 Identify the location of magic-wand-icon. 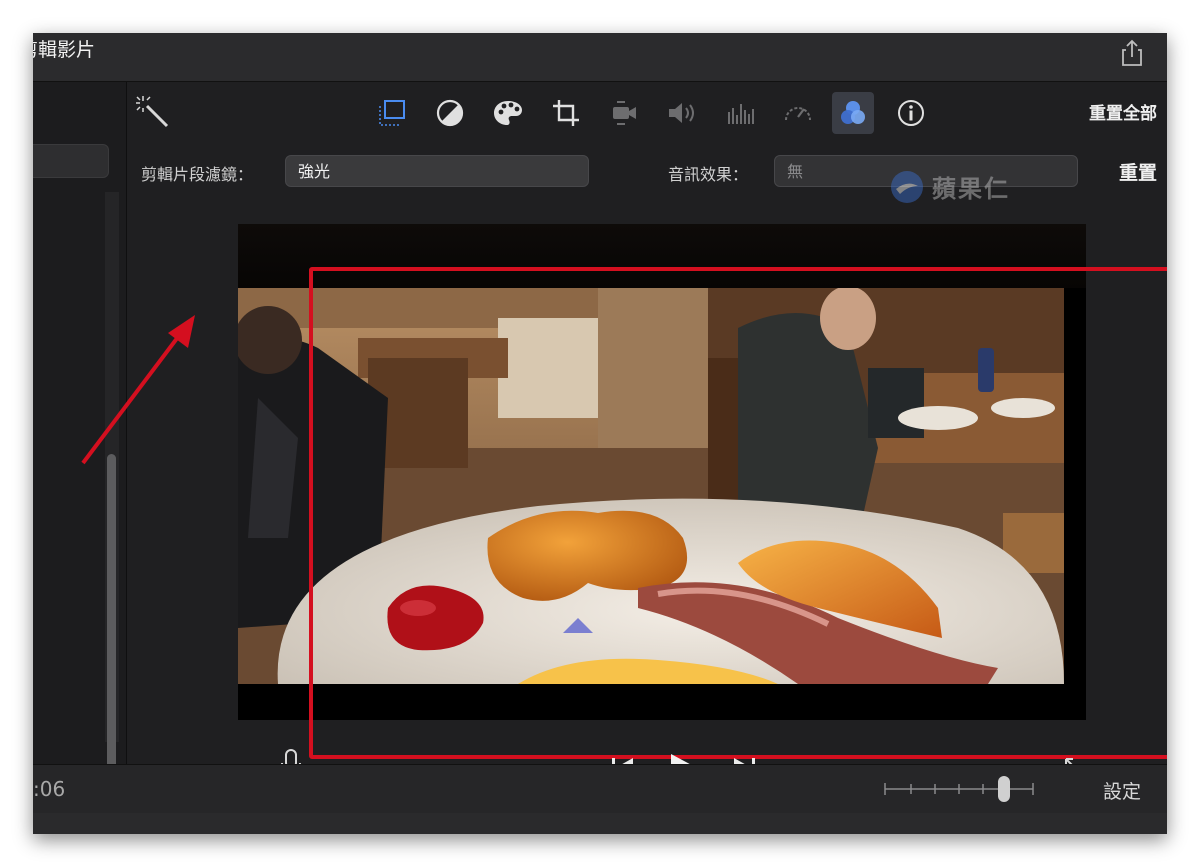
(153, 112).